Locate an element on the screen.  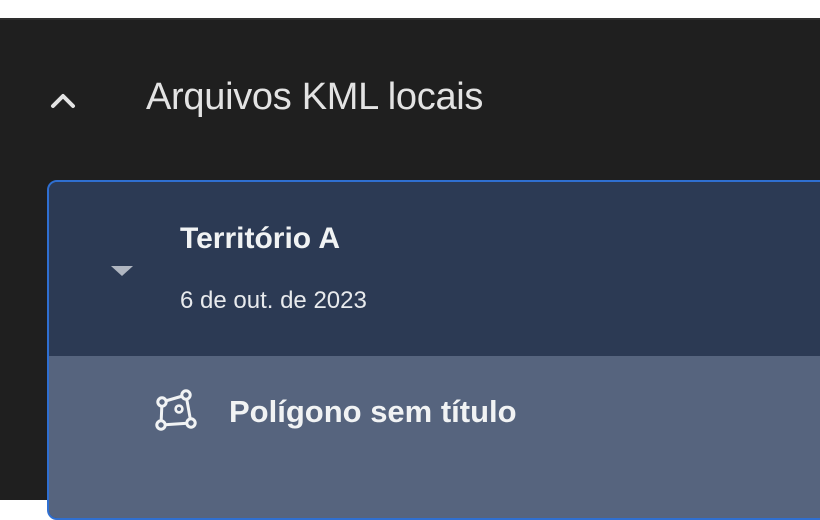
folder-name: Território A is located at coordinates (260, 238).